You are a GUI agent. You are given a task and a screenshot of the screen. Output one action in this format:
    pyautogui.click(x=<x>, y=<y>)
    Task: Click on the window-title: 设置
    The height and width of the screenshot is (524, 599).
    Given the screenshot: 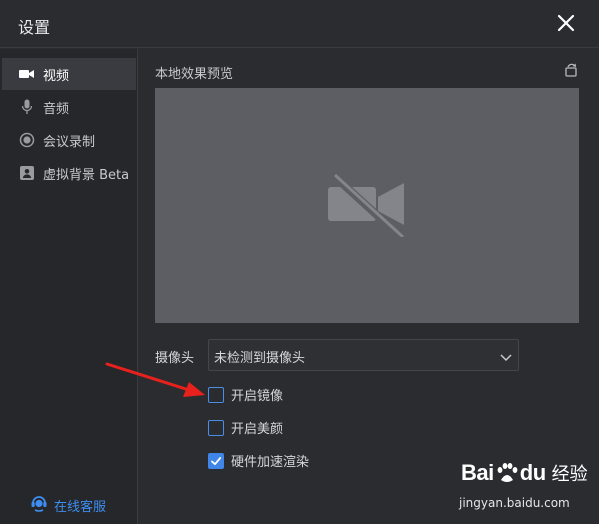 What is the action you would take?
    pyautogui.click(x=34, y=27)
    